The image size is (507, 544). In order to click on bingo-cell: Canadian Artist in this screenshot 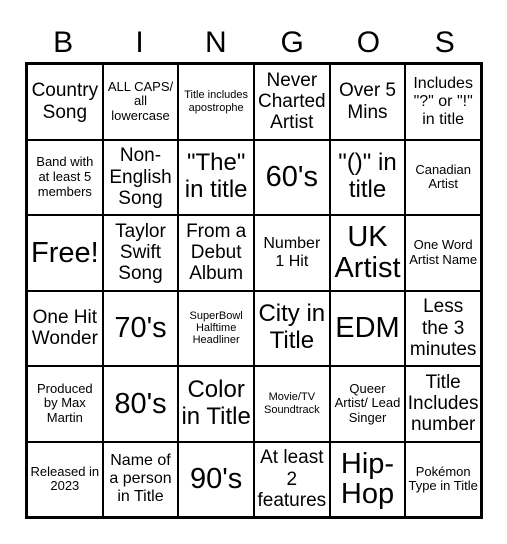, I will do `click(443, 177)`.